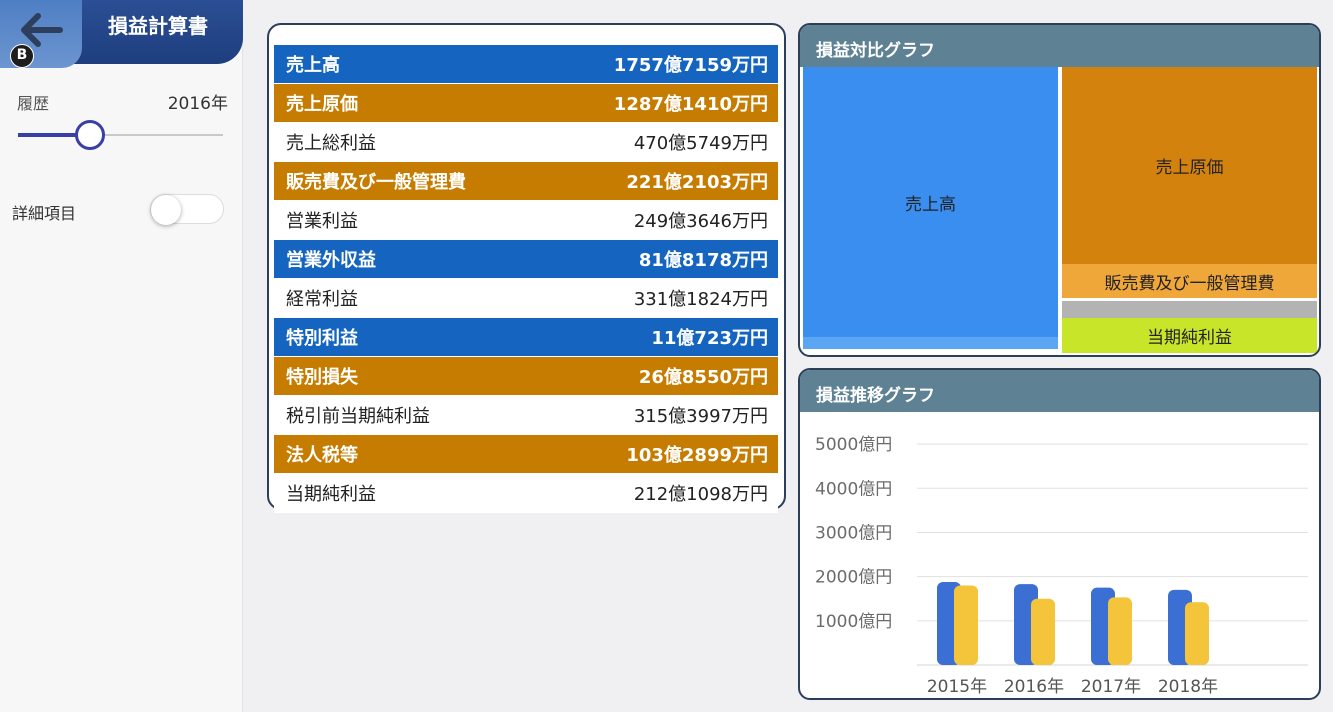 This screenshot has width=1333, height=712. Describe the element at coordinates (322, 299) in the screenshot. I see `row-label: 経常利益` at that location.